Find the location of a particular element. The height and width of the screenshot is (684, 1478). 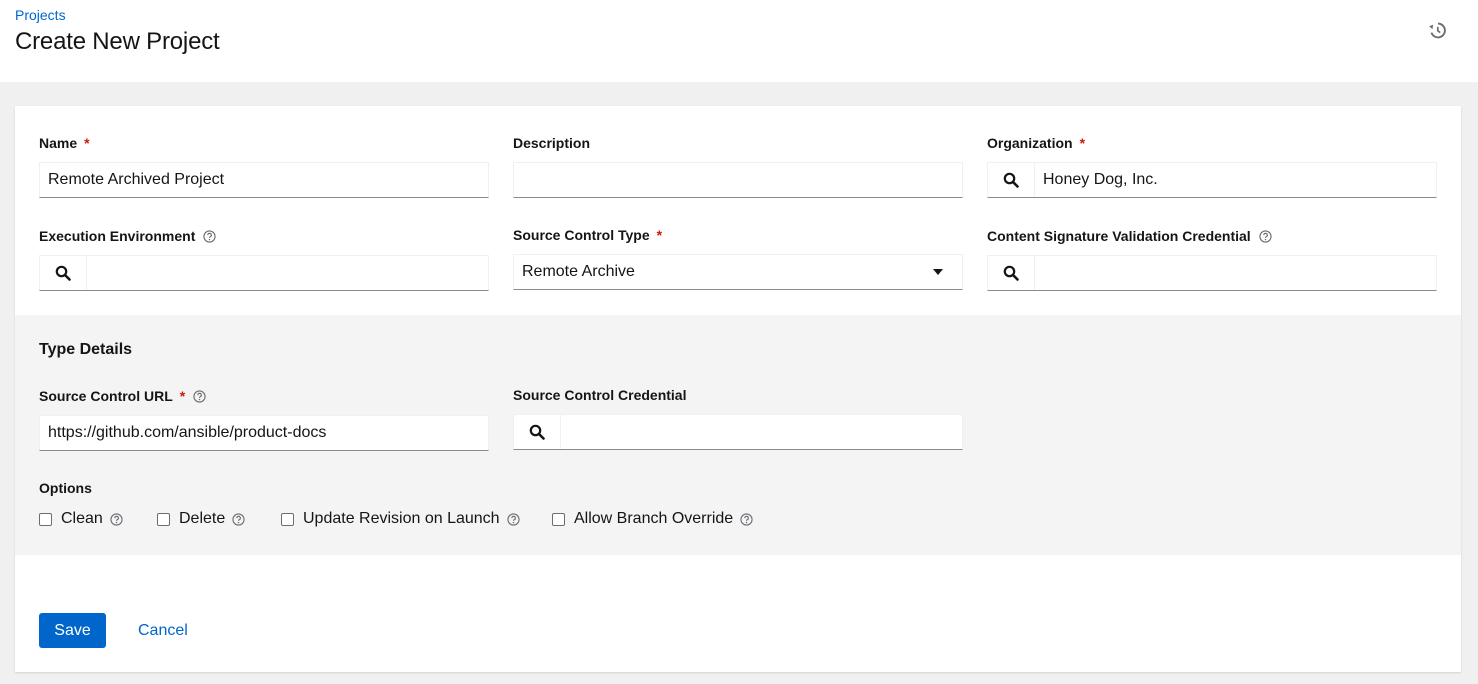

history-icon is located at coordinates (1437, 30).